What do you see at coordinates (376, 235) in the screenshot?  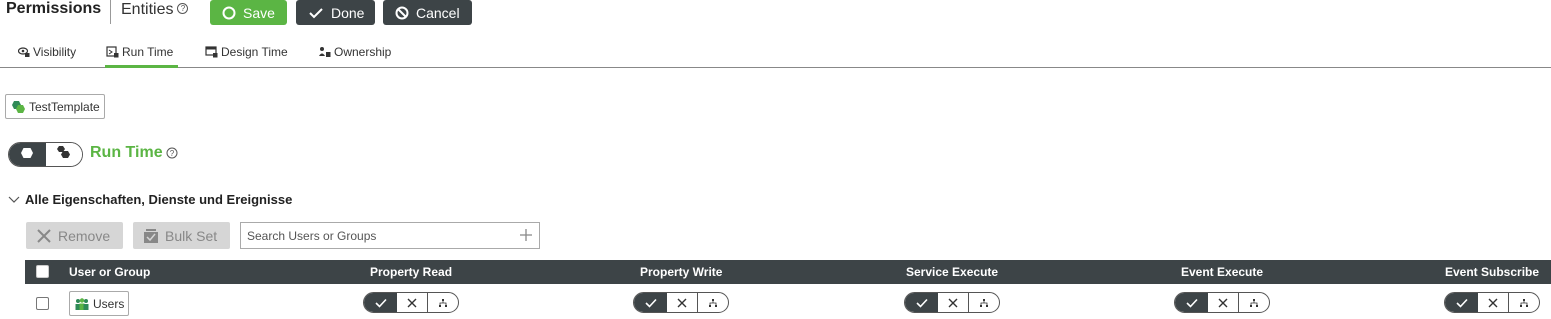 I see `search-input` at bounding box center [376, 235].